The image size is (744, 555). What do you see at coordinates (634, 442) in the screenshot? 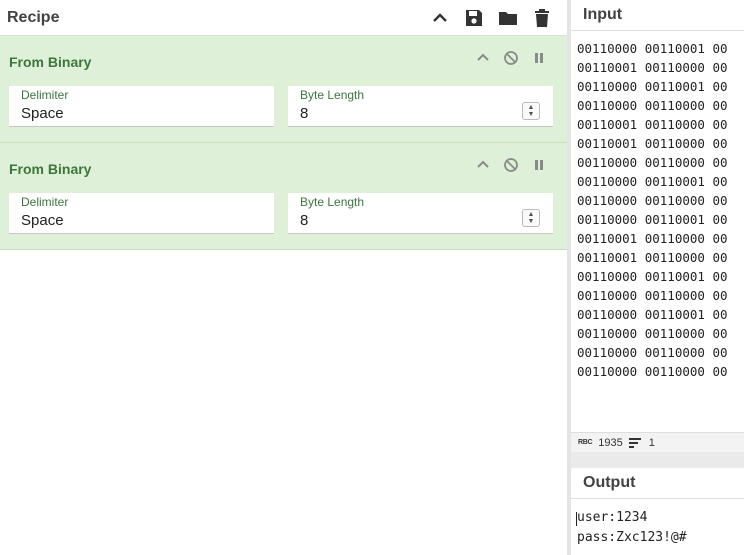
I see `line-count-icon` at bounding box center [634, 442].